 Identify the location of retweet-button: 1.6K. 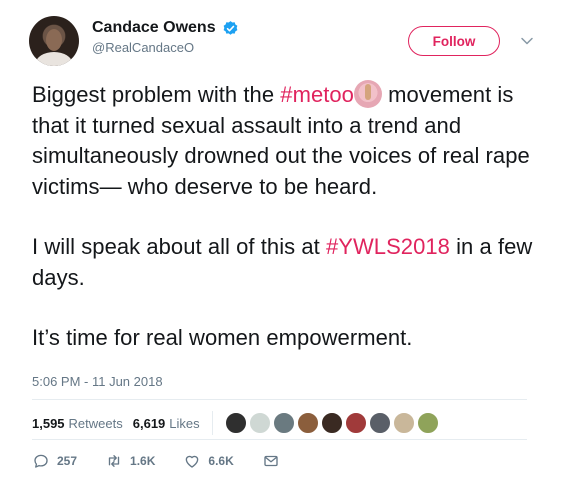
(130, 461).